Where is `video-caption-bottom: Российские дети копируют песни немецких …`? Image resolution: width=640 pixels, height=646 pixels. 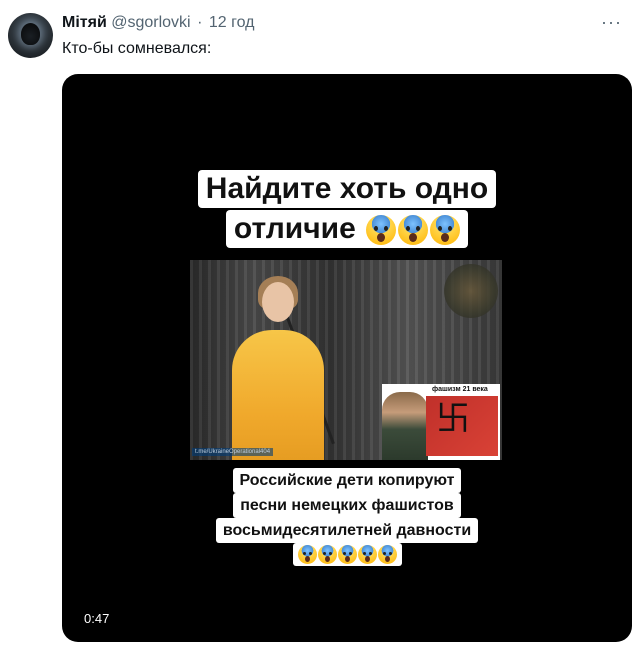 video-caption-bottom: Российские дети копируют песни немецких … is located at coordinates (347, 518).